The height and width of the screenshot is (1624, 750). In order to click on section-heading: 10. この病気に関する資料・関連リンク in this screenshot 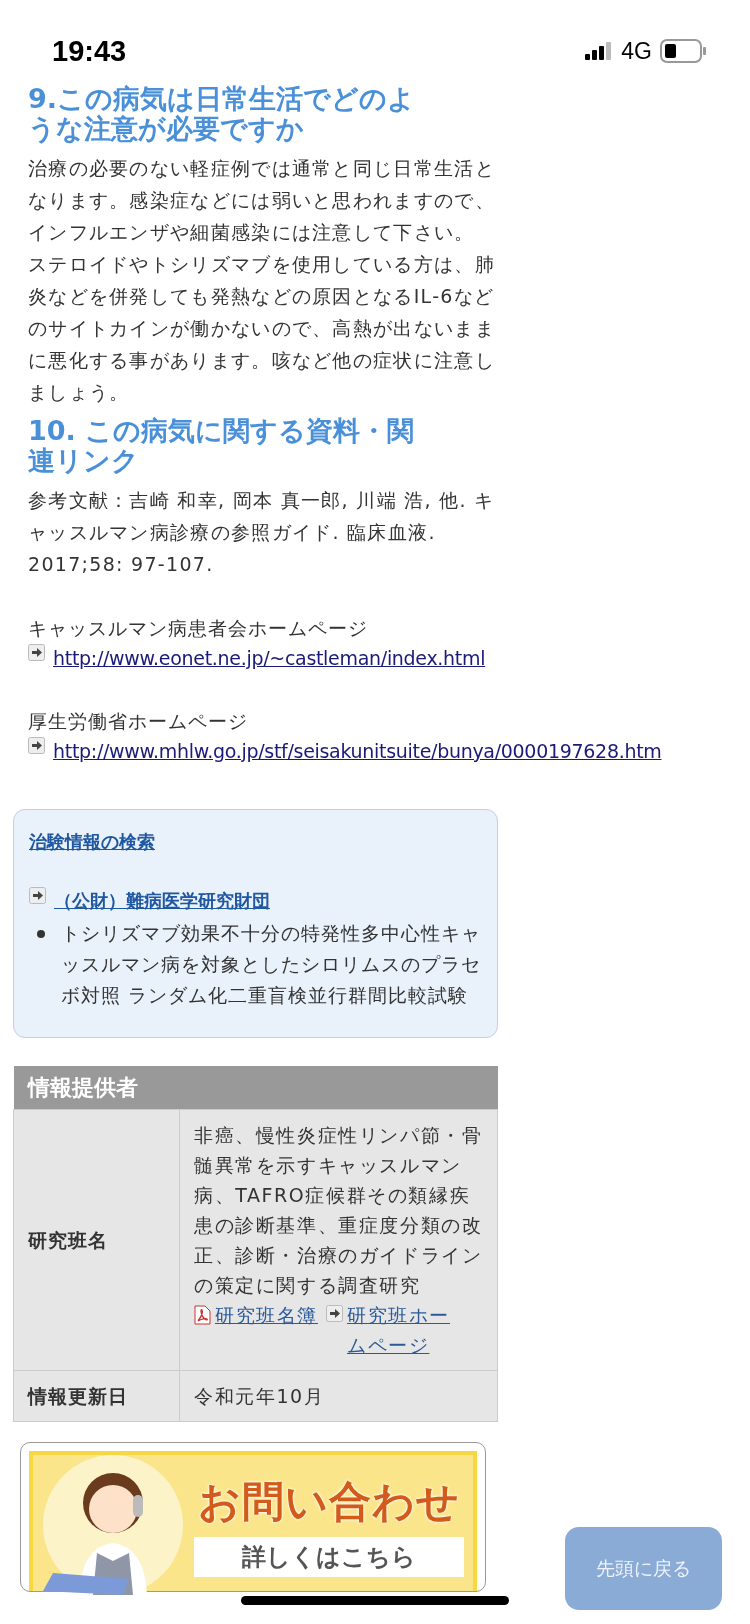, I will do `click(222, 446)`.